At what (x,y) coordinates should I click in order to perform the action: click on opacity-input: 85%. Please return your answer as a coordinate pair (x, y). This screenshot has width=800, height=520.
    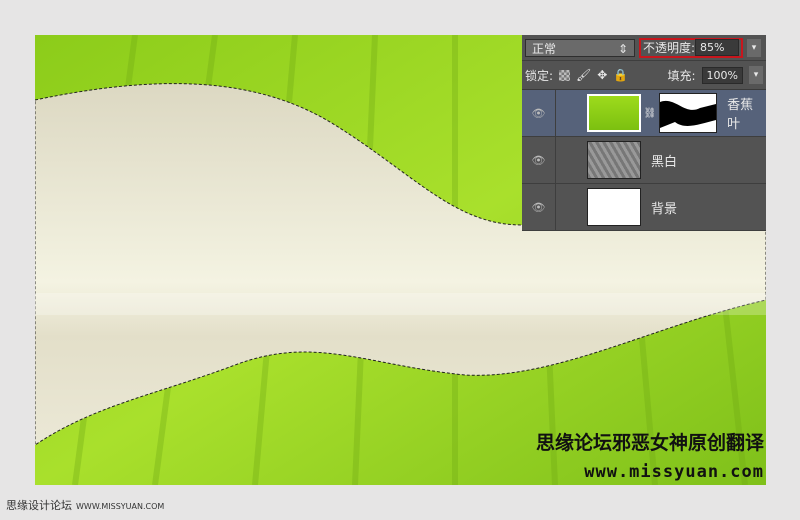
    Looking at the image, I should click on (717, 47).